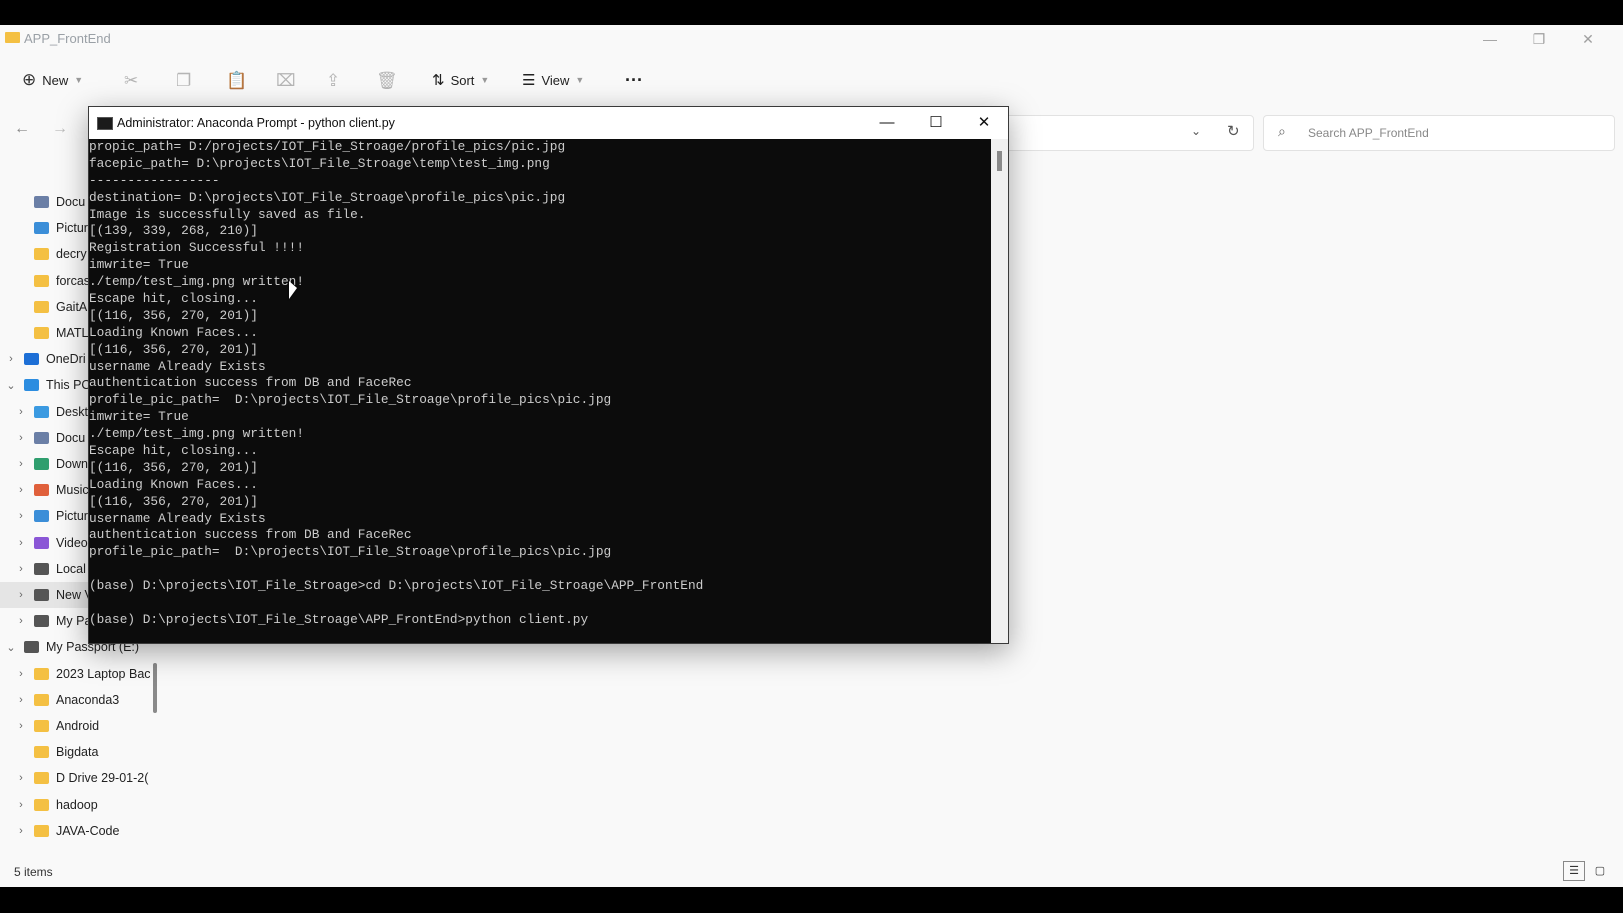  Describe the element at coordinates (71, 568) in the screenshot. I see `sidebar-item-label: Local` at that location.